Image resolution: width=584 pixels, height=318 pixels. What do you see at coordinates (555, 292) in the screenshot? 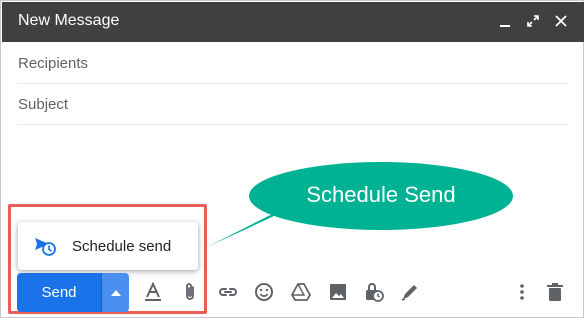
I see `trash-icon` at bounding box center [555, 292].